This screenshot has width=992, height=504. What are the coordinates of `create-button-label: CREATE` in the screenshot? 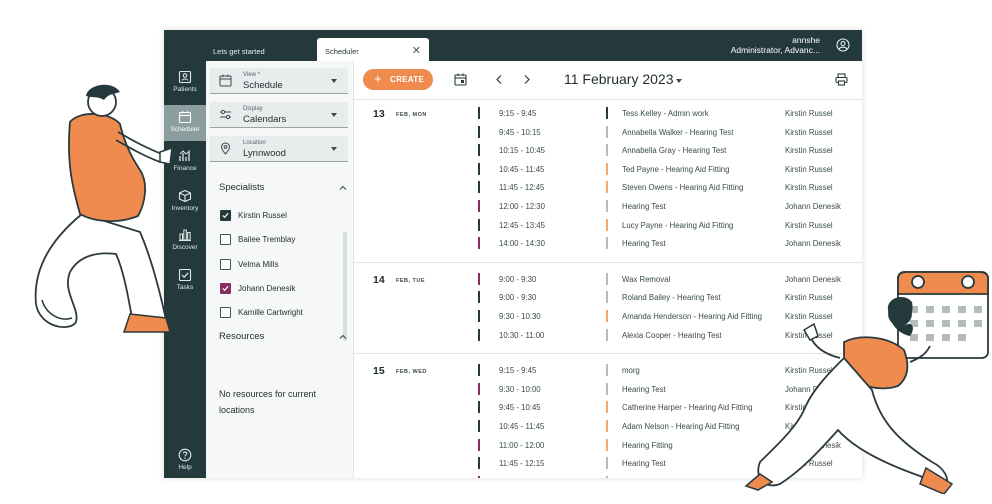 It's located at (407, 79).